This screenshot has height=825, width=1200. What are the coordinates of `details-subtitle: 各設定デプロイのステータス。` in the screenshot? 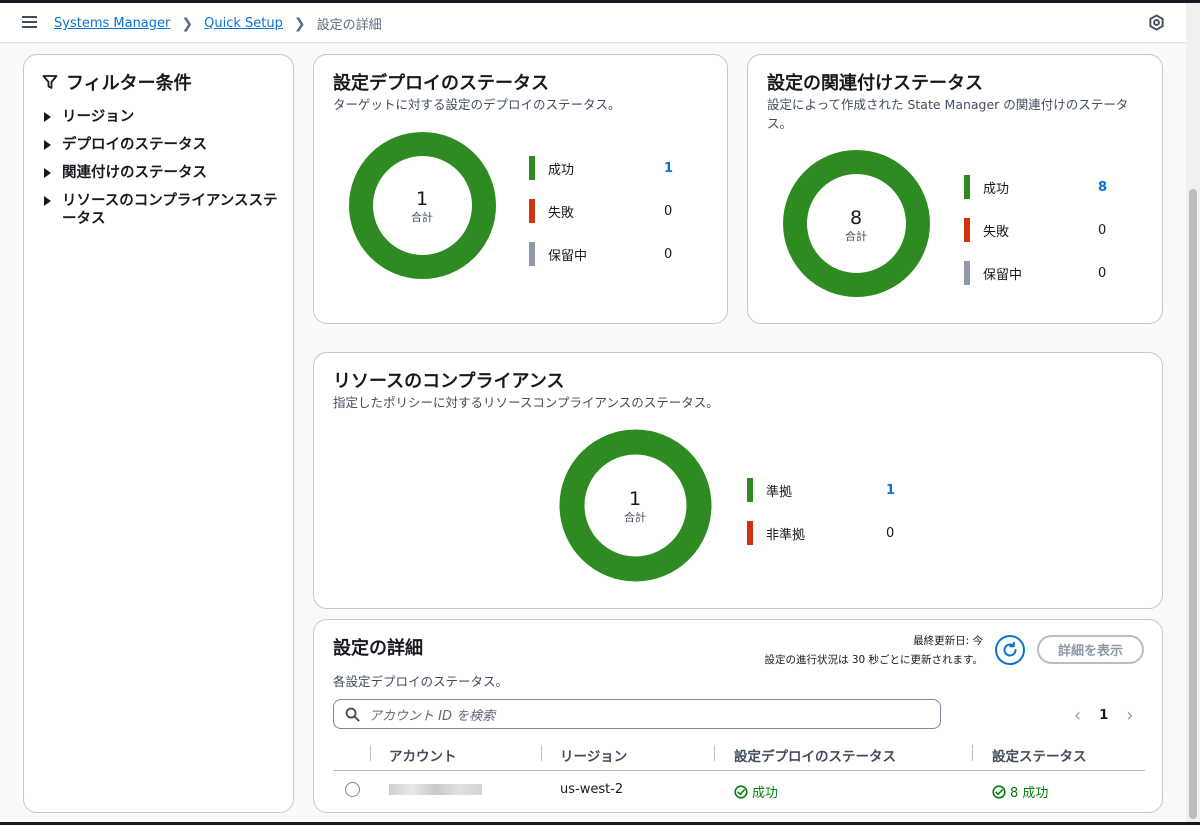 It's located at (421, 681).